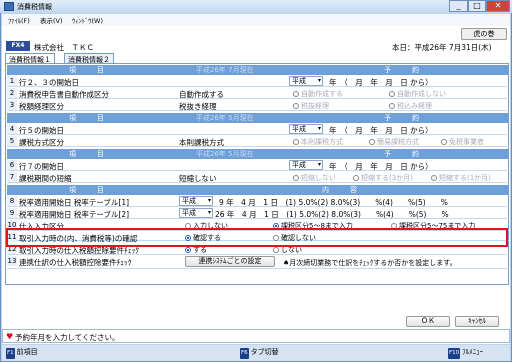 The height and width of the screenshot is (362, 512). I want to click on radio-option: 簡易課税方式, so click(394, 142).